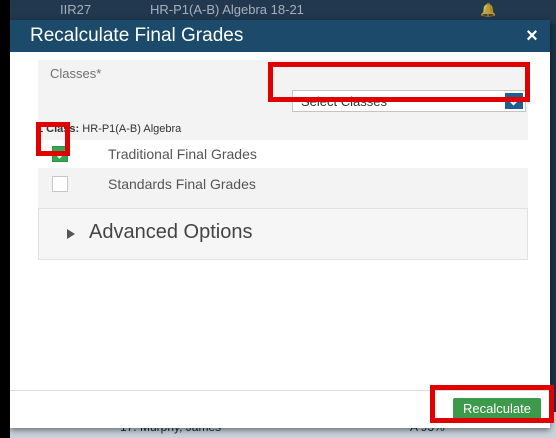 The height and width of the screenshot is (438, 556). What do you see at coordinates (137, 35) in the screenshot?
I see `dialog-title: Recalculate Final Grades` at bounding box center [137, 35].